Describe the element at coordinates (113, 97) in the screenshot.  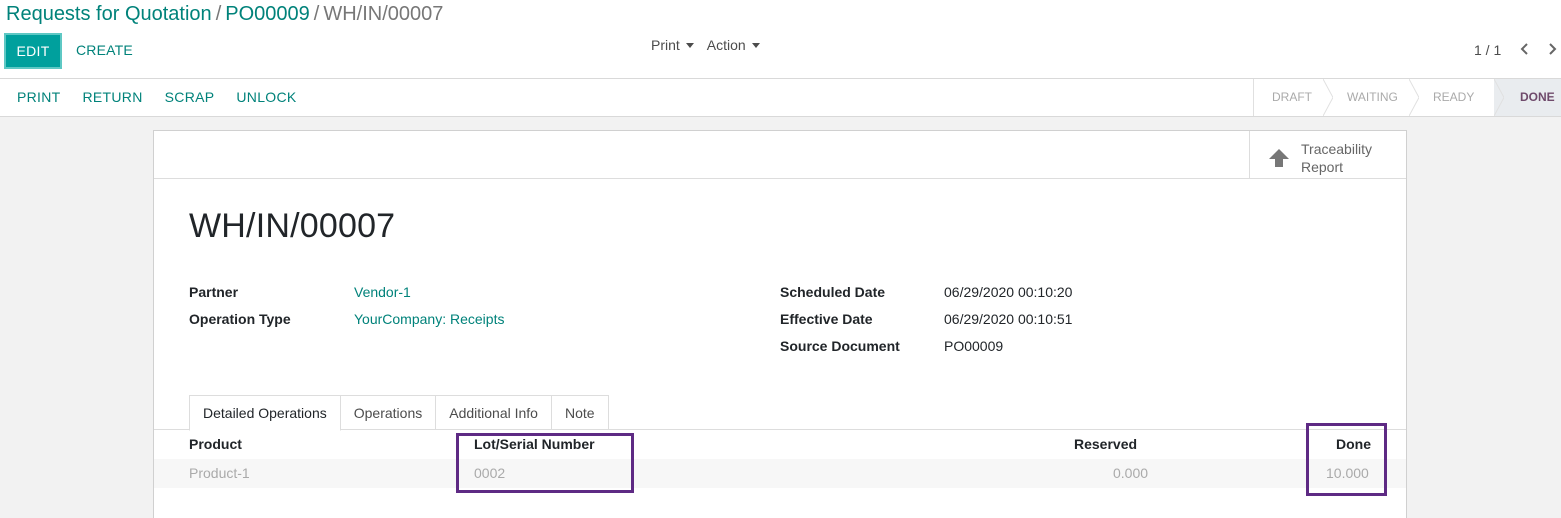
I see `return-button: RETURN` at that location.